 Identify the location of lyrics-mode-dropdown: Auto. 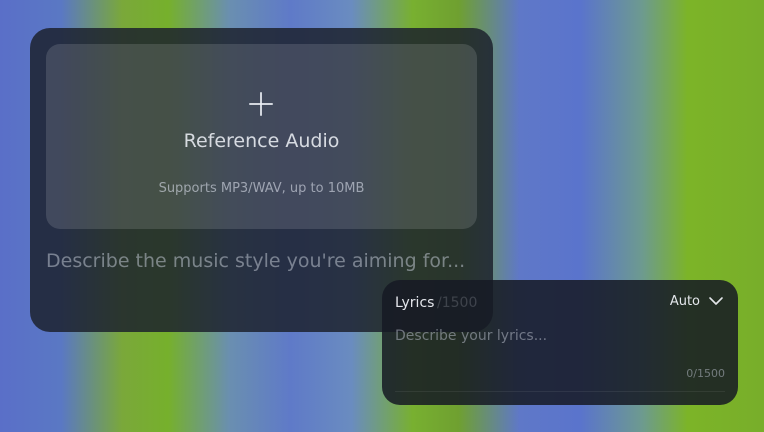
(697, 301).